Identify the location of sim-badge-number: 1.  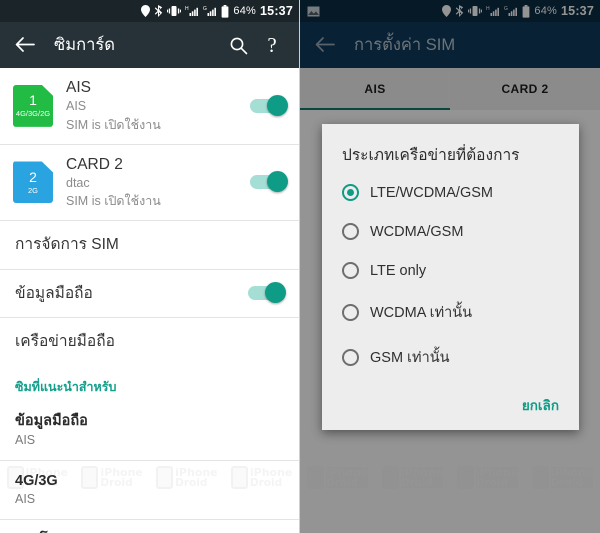
(33, 99).